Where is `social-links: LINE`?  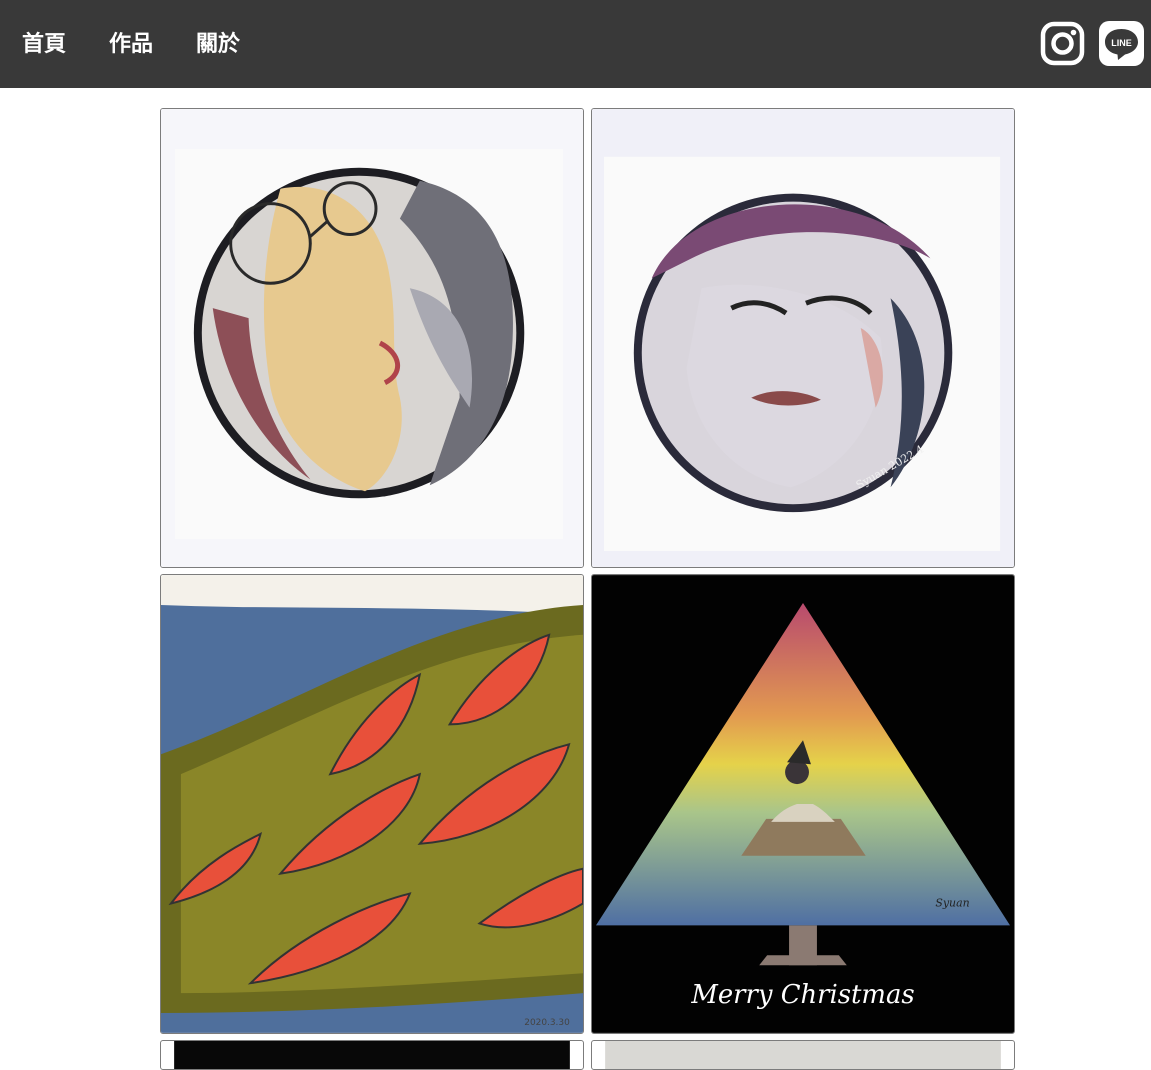 social-links: LINE is located at coordinates (1092, 43).